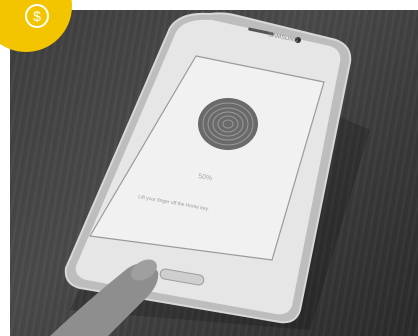  What do you see at coordinates (5, 168) in the screenshot?
I see `left-border` at bounding box center [5, 168].